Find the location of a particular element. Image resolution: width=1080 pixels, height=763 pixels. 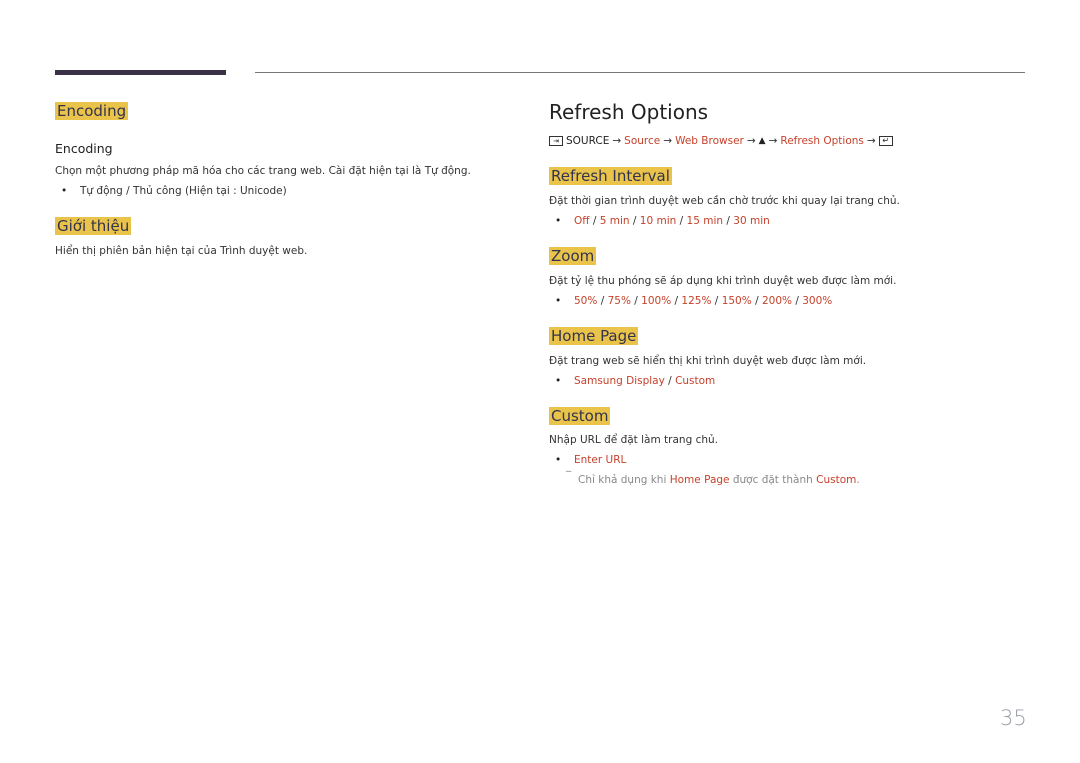

encoding-options-text: Tự động / Thủ công (Hiện tại : Unicode) is located at coordinates (285, 191).